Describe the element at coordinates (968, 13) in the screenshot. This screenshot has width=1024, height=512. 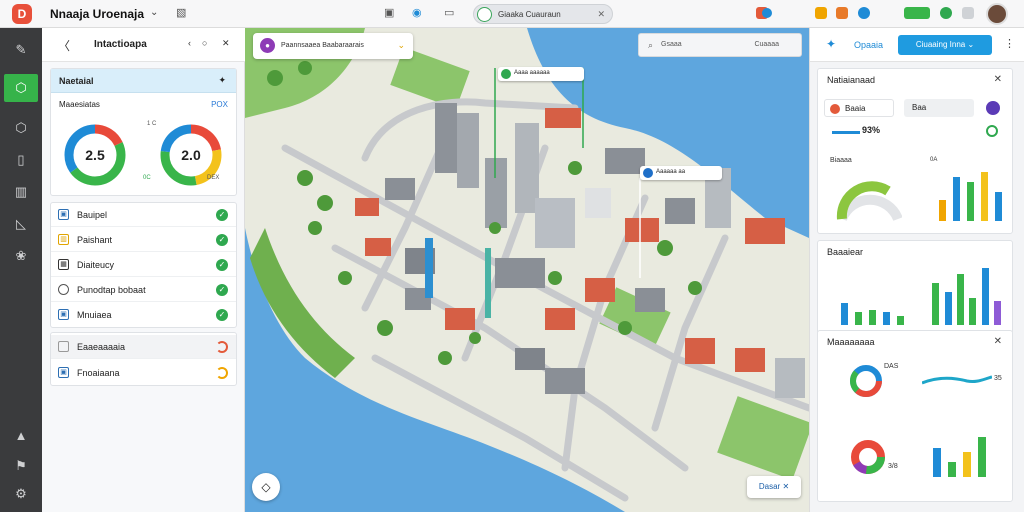
I see `clipboard-icon` at that location.